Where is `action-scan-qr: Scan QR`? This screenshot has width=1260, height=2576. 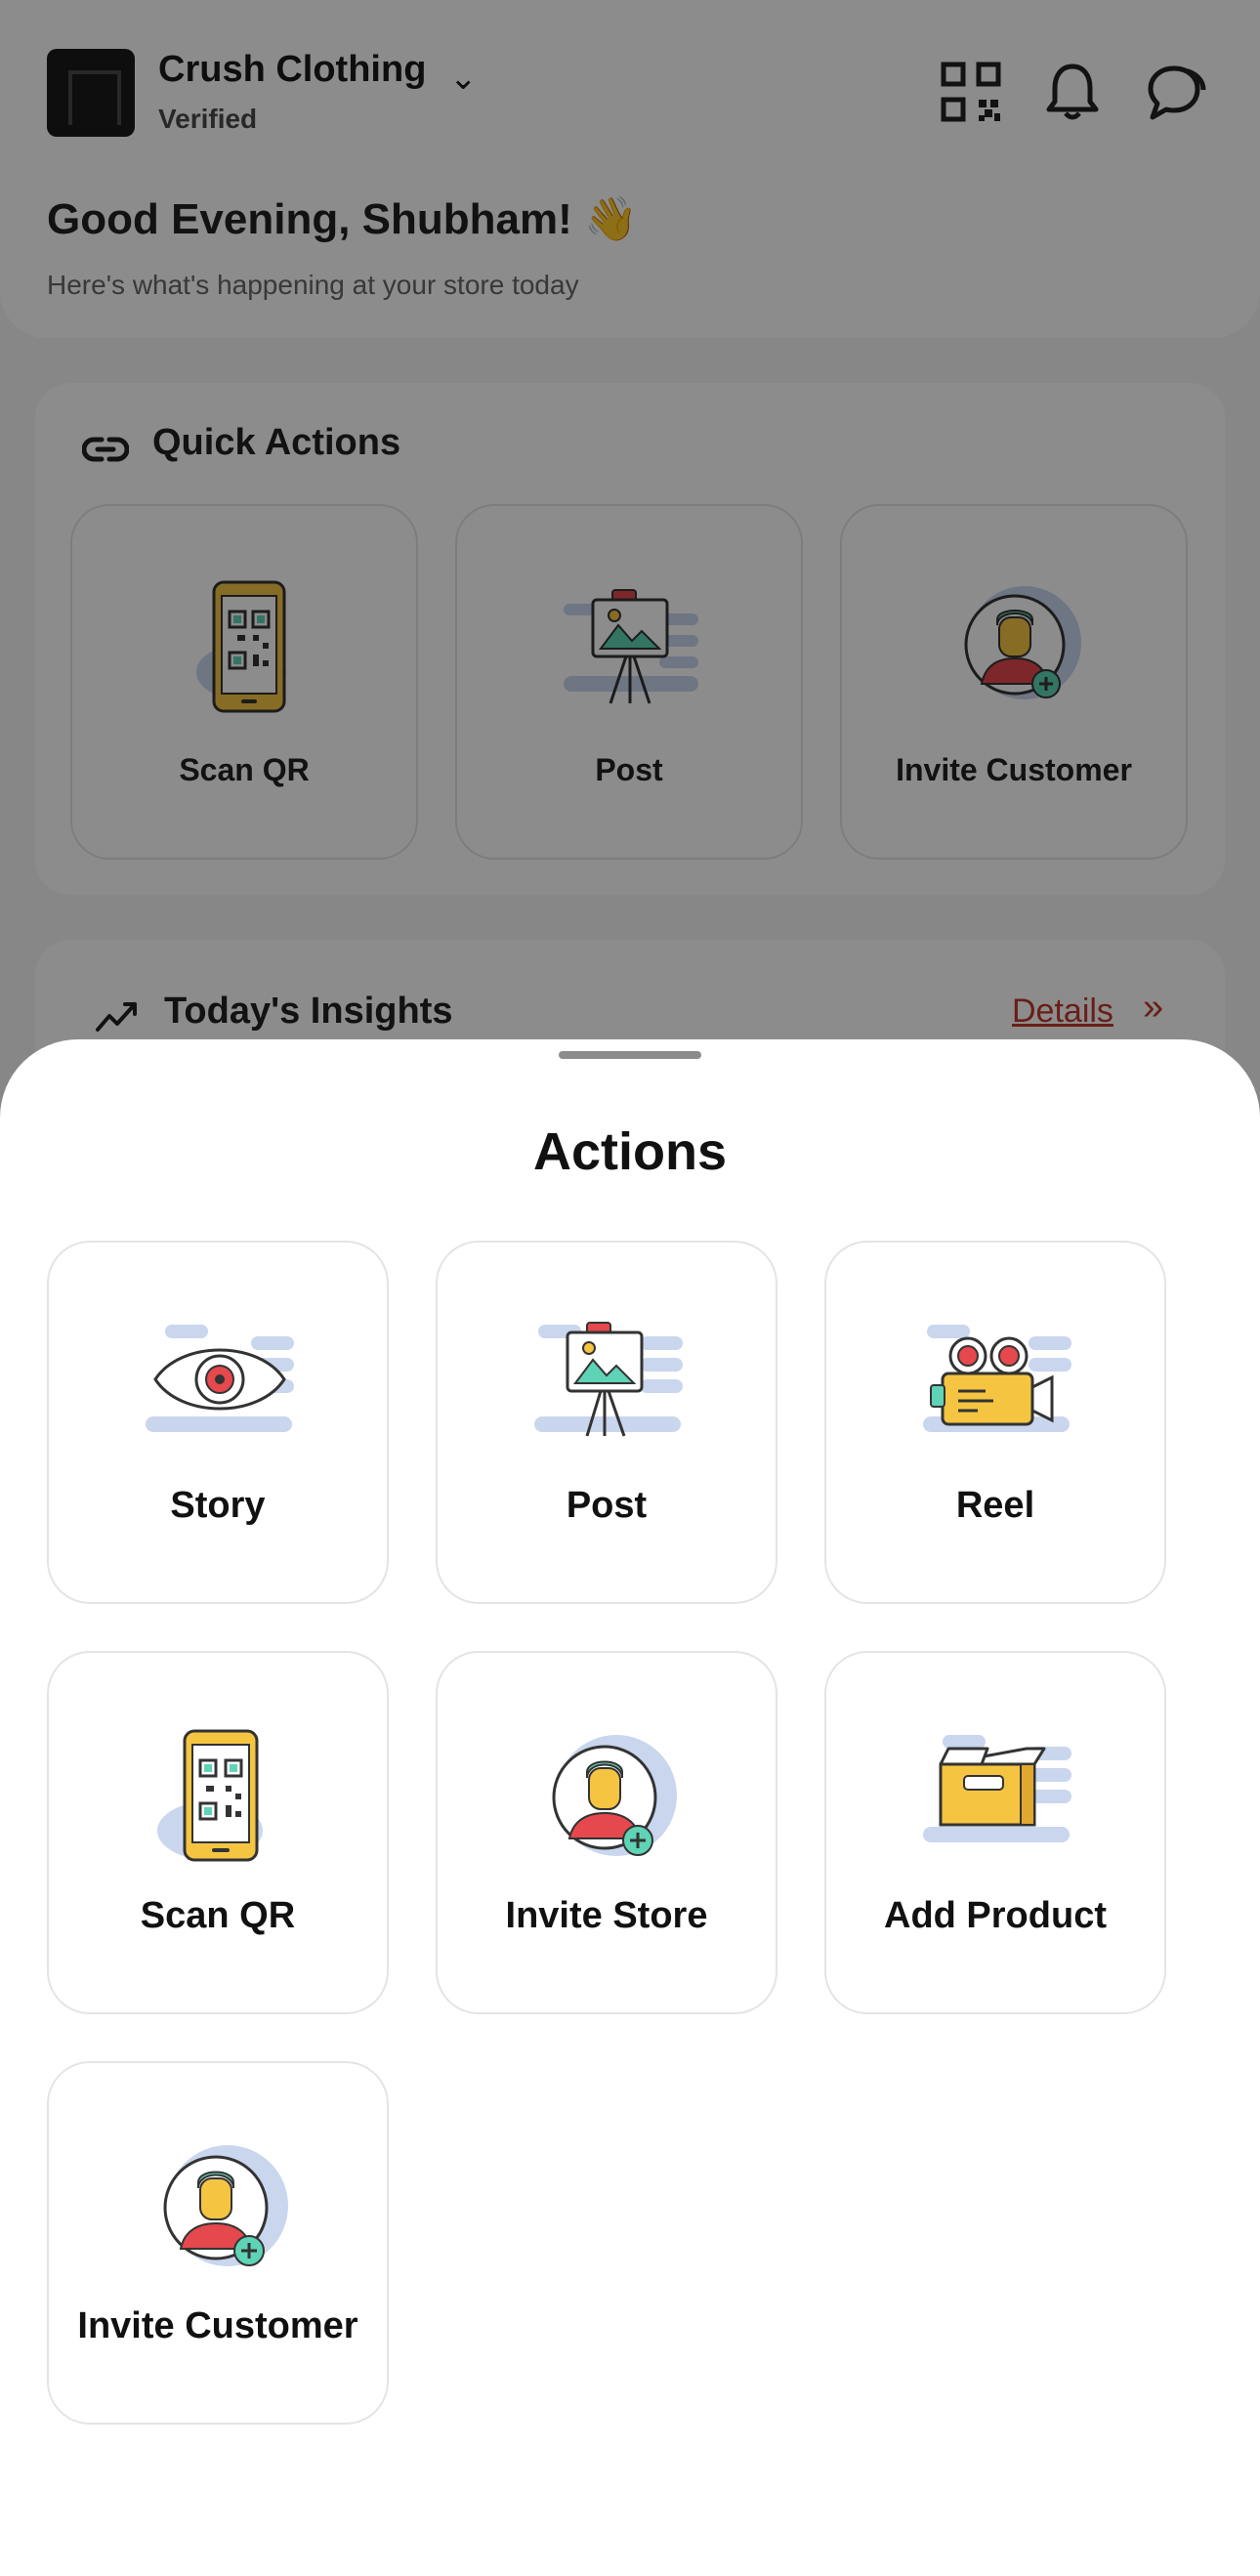
action-scan-qr: Scan QR is located at coordinates (218, 1832).